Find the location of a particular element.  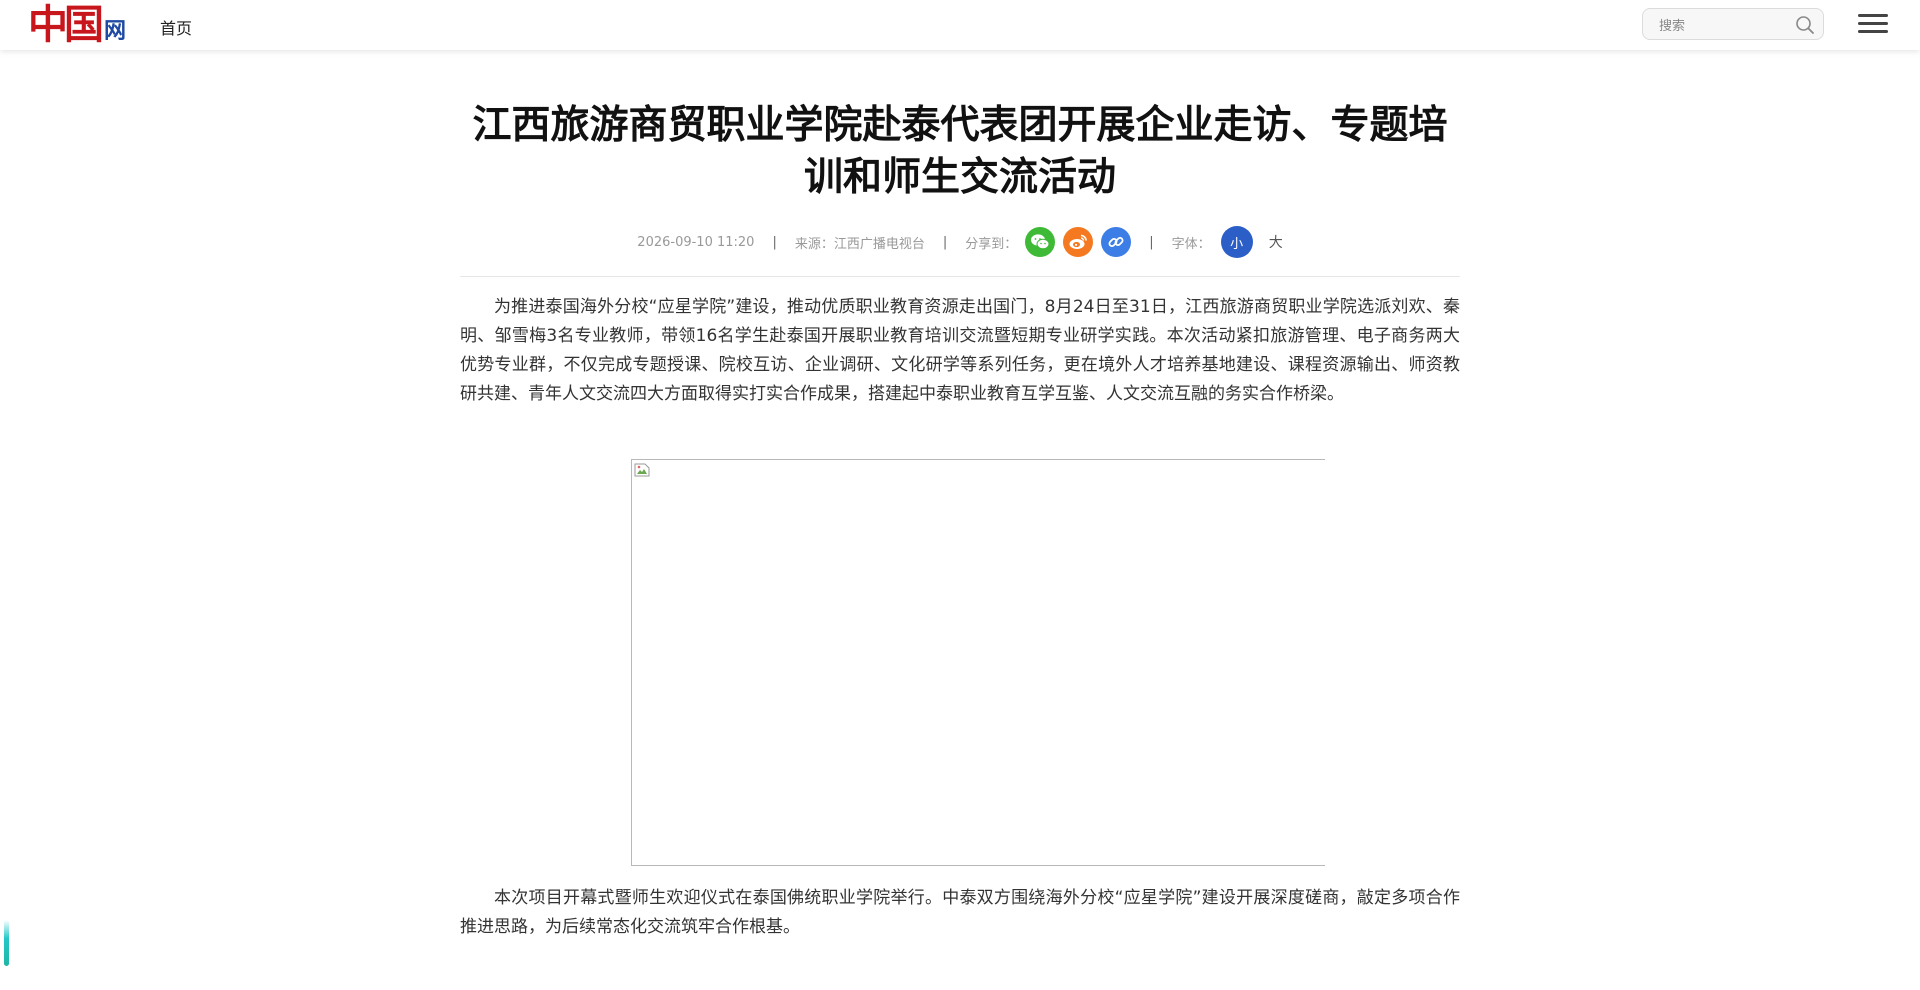

wechat-icon is located at coordinates (1040, 242).